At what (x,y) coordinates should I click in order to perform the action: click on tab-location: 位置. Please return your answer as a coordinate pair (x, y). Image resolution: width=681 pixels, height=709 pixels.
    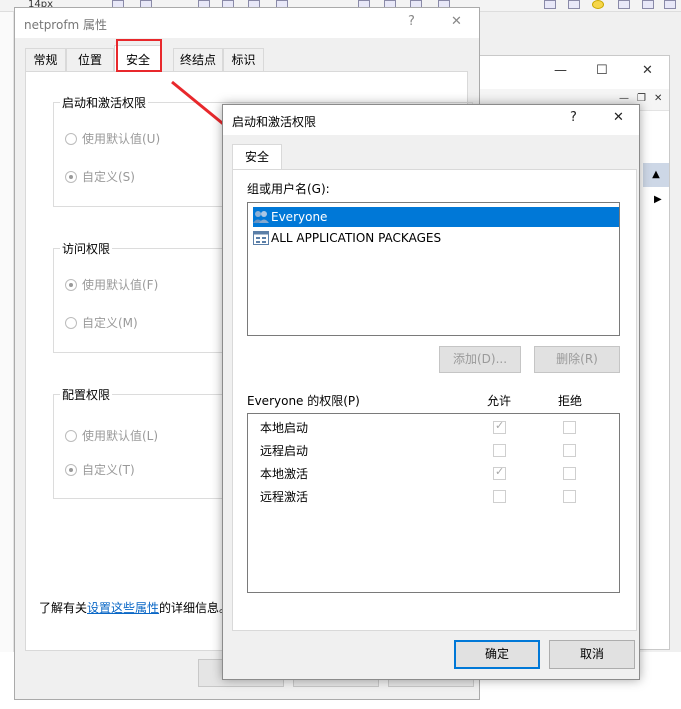
    Looking at the image, I should click on (90, 60).